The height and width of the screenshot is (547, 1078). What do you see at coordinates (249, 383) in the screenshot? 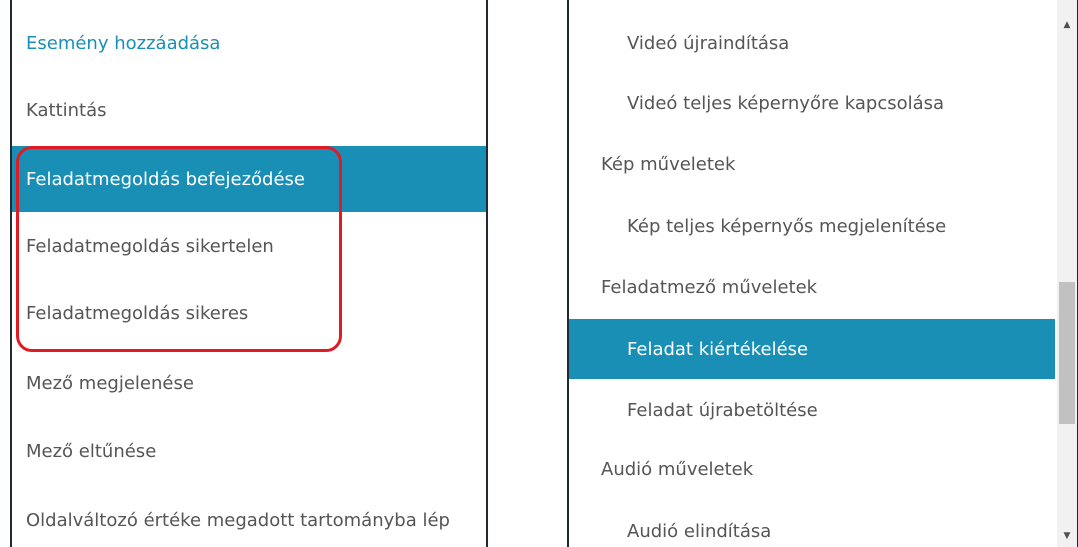
I see `event-item-field-appears: Mező megjelenése` at bounding box center [249, 383].